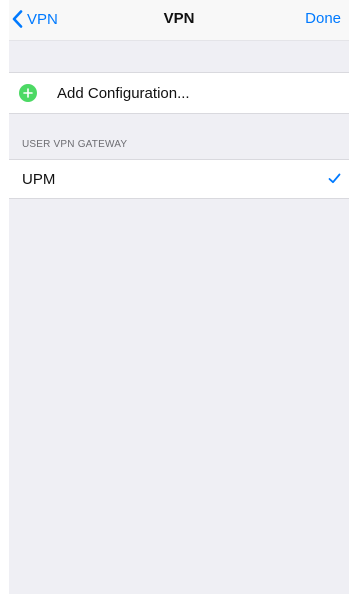  I want to click on navigation-bar: VPN VPN Done, so click(179, 20).